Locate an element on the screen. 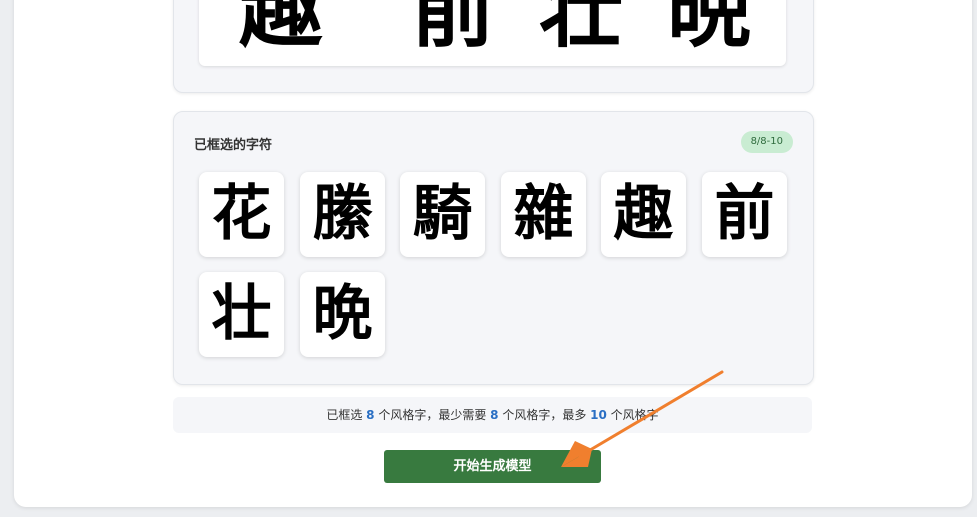  info-prefix: 已框选 is located at coordinates (346, 415).